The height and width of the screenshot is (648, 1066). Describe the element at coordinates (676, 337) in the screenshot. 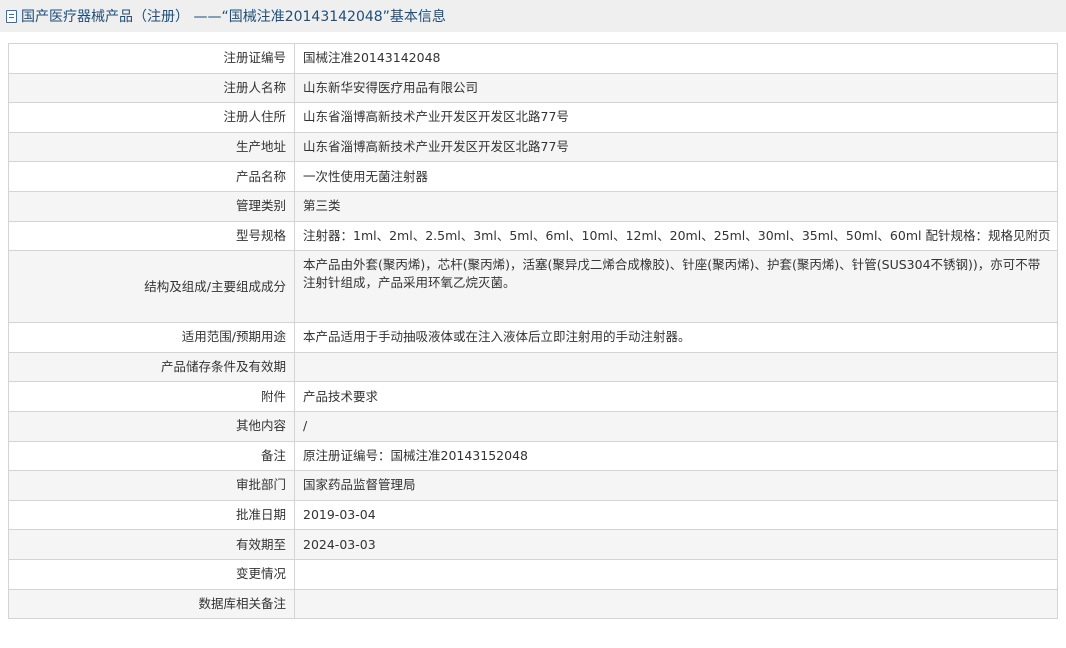

I see `row-value: 本产品适用于手动抽吸液体或在注入液体后立即注射用的手动注射器。` at that location.